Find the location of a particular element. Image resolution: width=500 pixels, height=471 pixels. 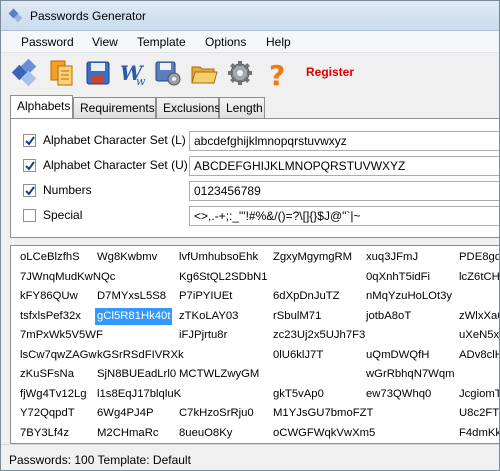

alphabet-lower-field: abcdefghijklmnopqrstuvwxyz is located at coordinates (344, 141).